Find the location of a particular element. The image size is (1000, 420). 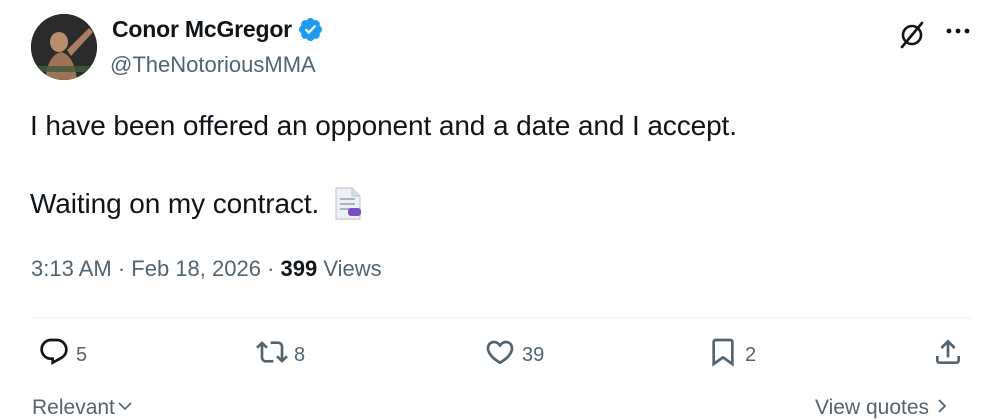

views-count: 399 is located at coordinates (299, 268).